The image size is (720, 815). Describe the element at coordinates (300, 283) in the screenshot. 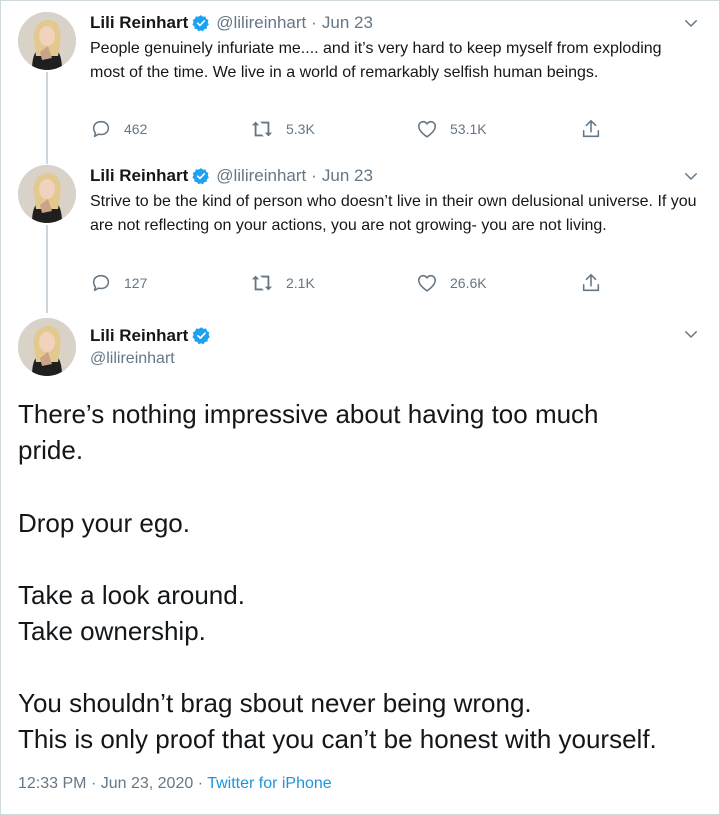

I see `retweet-count: 2.1K` at that location.